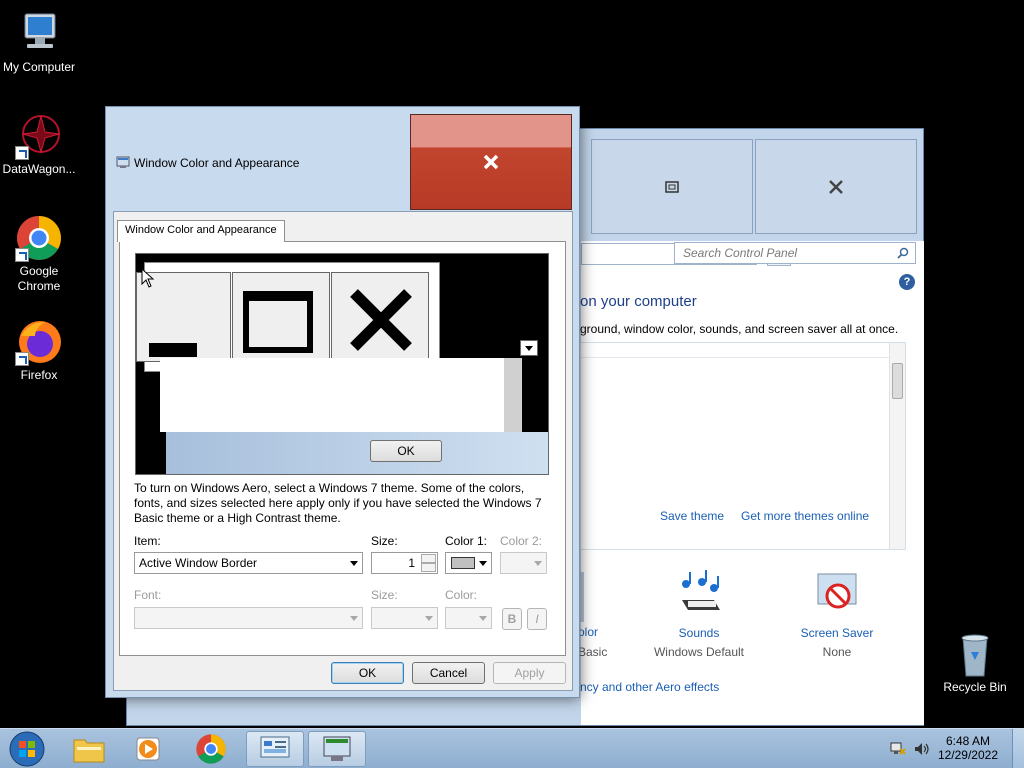  I want to click on computer-icon, so click(39, 34).